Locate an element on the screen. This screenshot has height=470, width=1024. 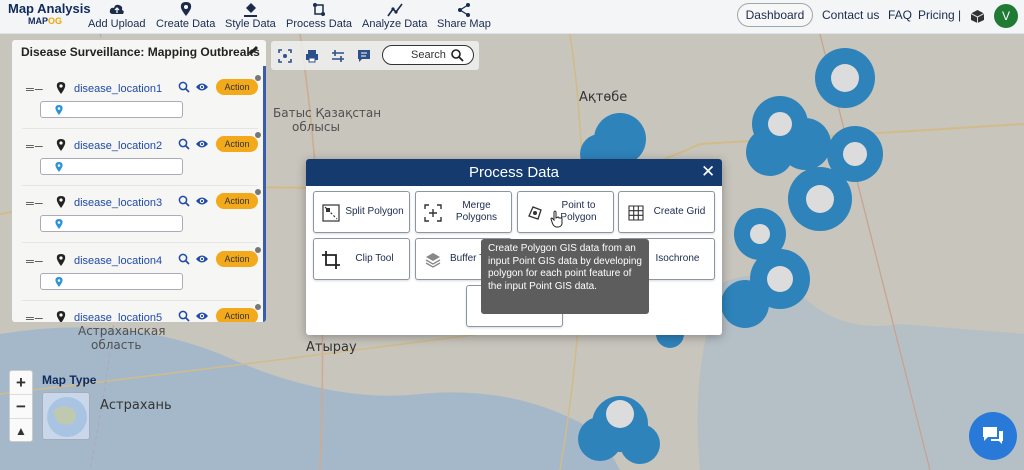
measure-icon is located at coordinates (338, 56).